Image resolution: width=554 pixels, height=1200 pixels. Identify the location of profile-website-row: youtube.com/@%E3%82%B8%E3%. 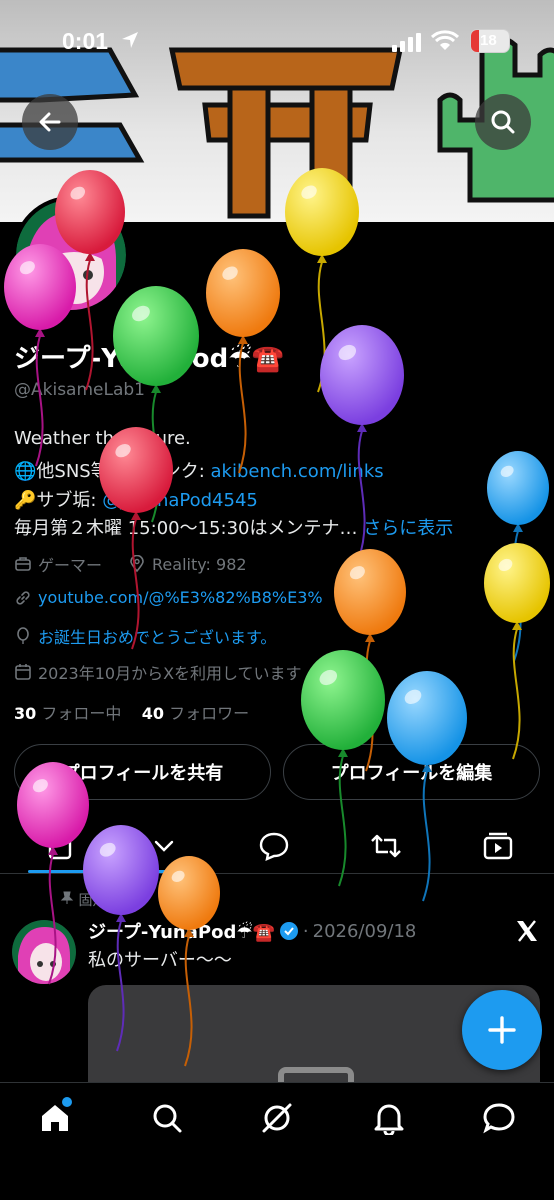
(168, 597).